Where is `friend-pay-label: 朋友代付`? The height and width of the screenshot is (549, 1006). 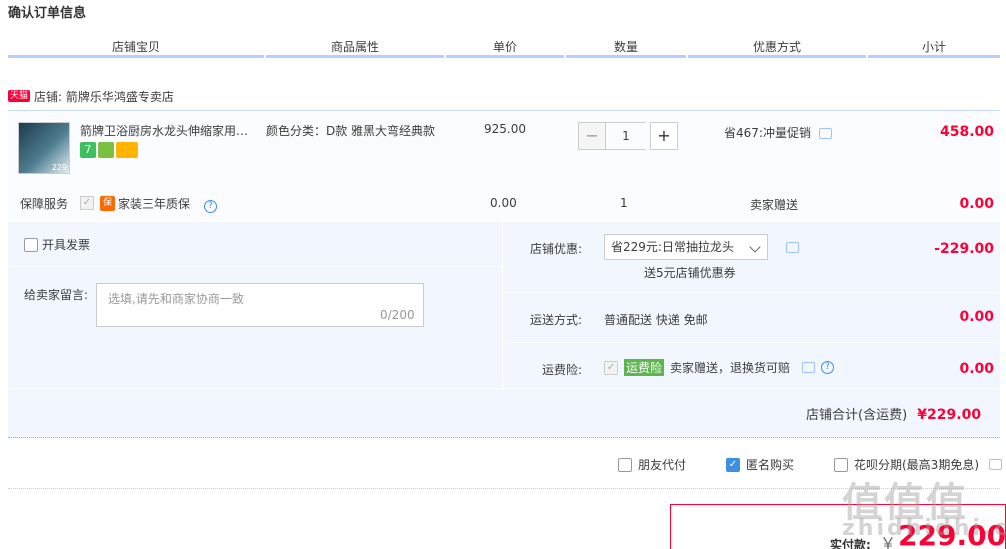 friend-pay-label: 朋友代付 is located at coordinates (662, 465).